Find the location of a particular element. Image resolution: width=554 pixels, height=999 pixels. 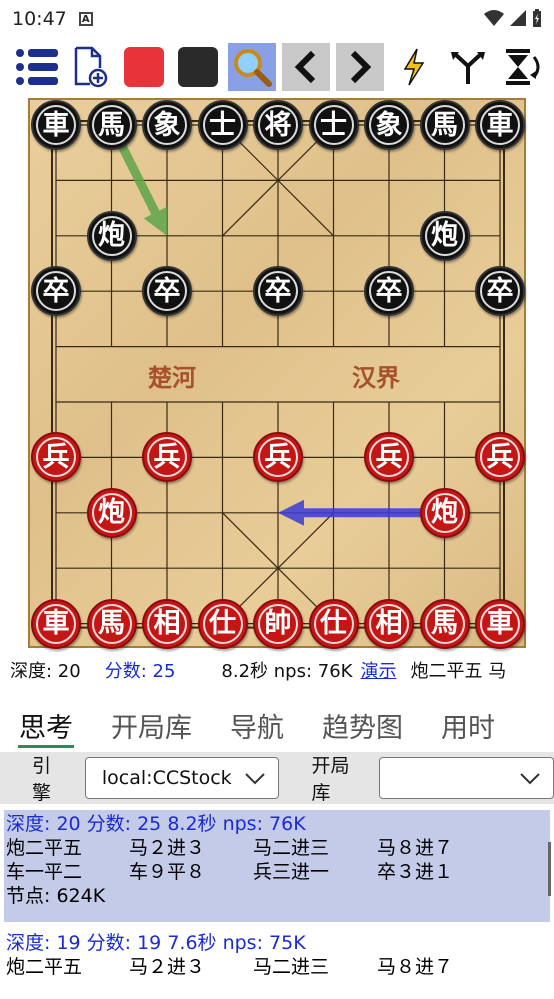

piece-label: 士 is located at coordinates (222, 125).